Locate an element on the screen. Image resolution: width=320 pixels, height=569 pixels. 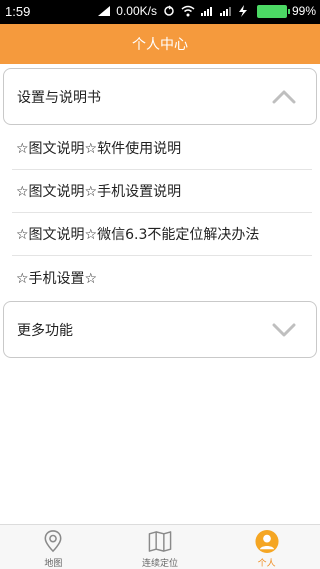
tab-personal: 个人 is located at coordinates (266, 547).